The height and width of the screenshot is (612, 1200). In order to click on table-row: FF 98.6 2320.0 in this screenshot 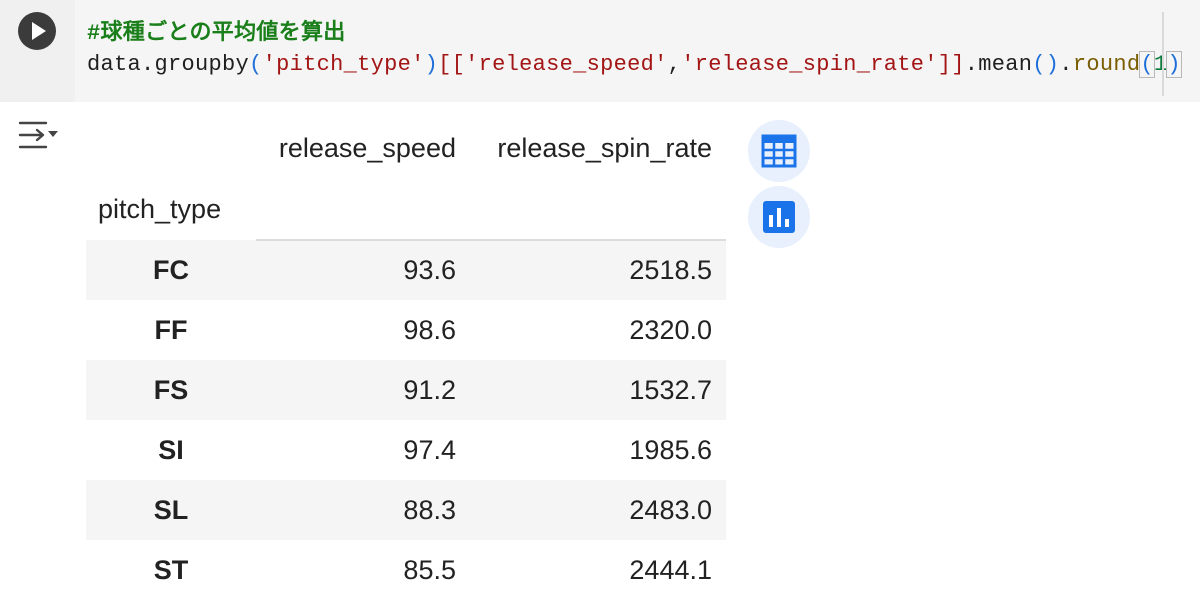, I will do `click(406, 330)`.